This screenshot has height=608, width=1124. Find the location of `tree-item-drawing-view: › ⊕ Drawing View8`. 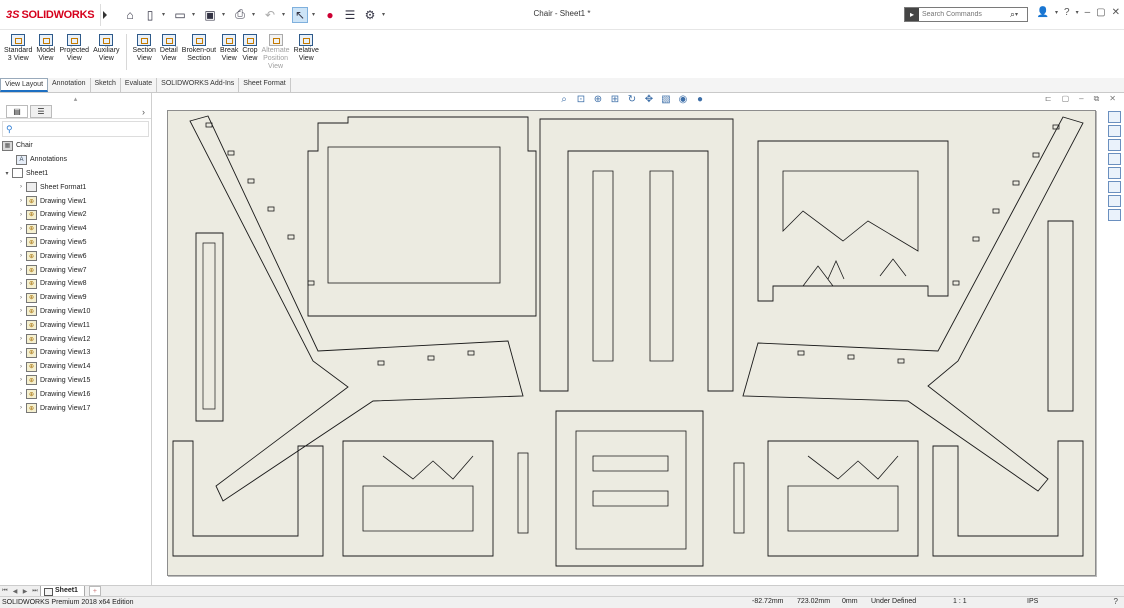

tree-item-drawing-view: › ⊕ Drawing View8 is located at coordinates (76, 284).